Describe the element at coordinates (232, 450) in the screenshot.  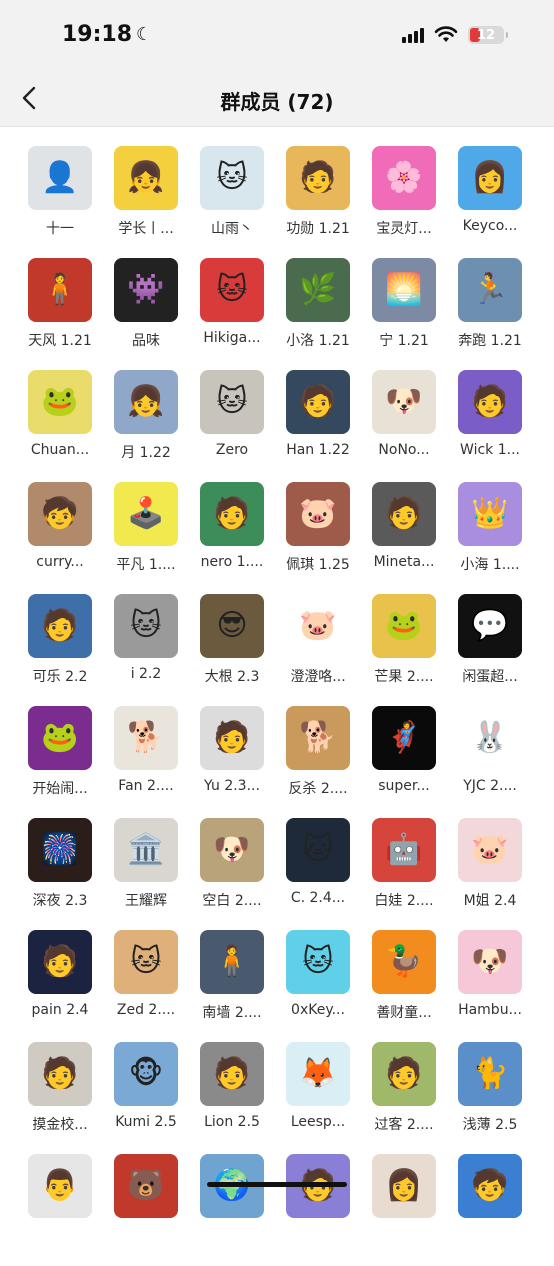
I see `member-name: Zero` at that location.